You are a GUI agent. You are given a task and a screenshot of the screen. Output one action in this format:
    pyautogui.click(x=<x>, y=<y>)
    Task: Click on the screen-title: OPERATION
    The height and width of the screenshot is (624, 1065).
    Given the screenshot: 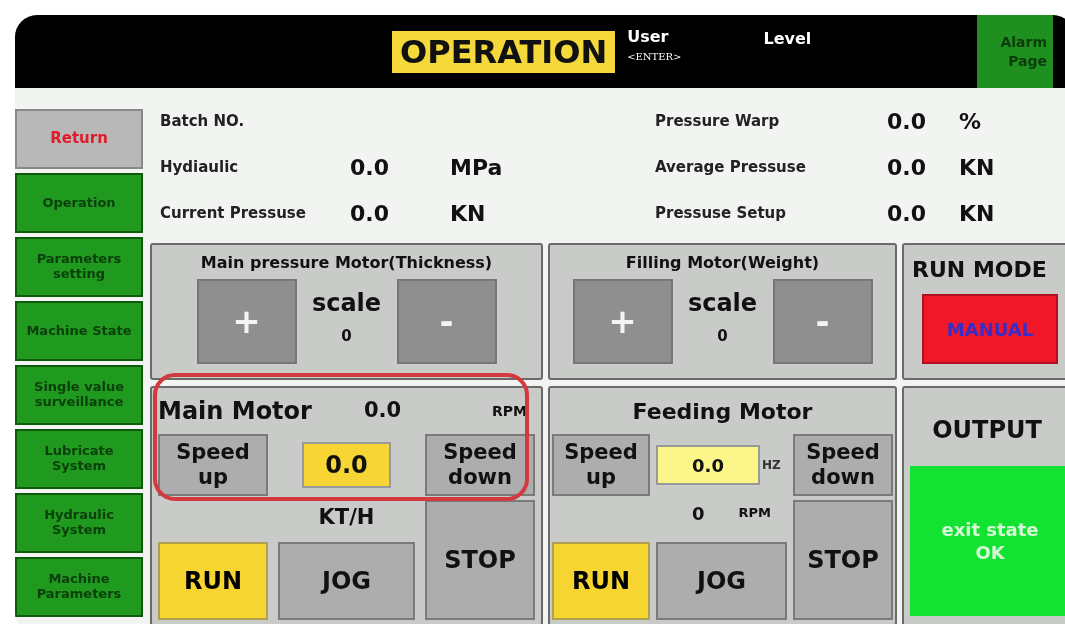 What is the action you would take?
    pyautogui.click(x=504, y=51)
    